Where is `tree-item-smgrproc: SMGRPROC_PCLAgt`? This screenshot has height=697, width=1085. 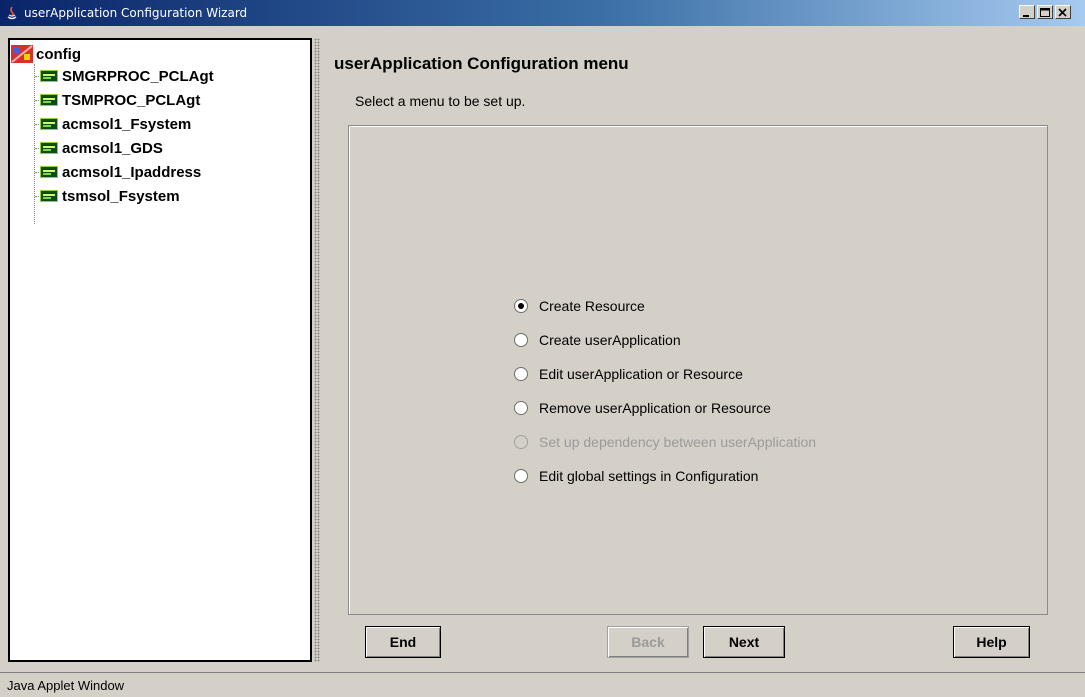
tree-item-smgrproc: SMGRPROC_PCLAgt is located at coordinates (112, 76).